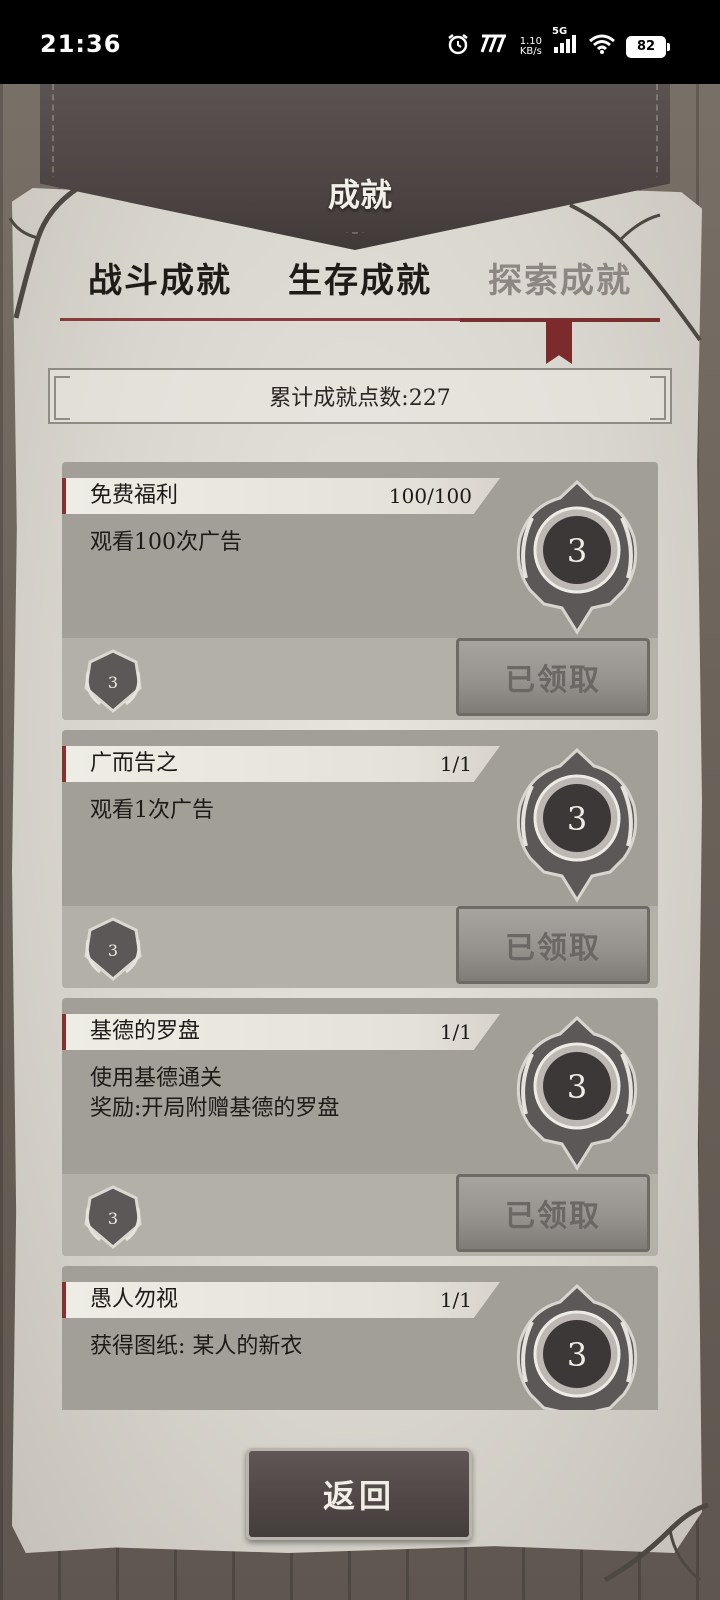 This screenshot has height=1600, width=720. Describe the element at coordinates (166, 542) in the screenshot. I see `achievement-description-line: 观看100次广告` at that location.